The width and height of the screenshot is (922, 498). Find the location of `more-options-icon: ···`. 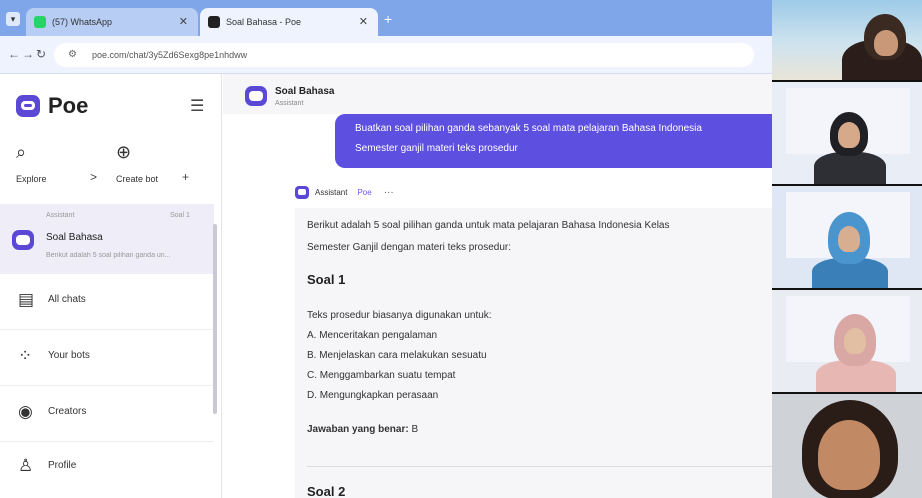

more-options-icon: ··· is located at coordinates (389, 192).